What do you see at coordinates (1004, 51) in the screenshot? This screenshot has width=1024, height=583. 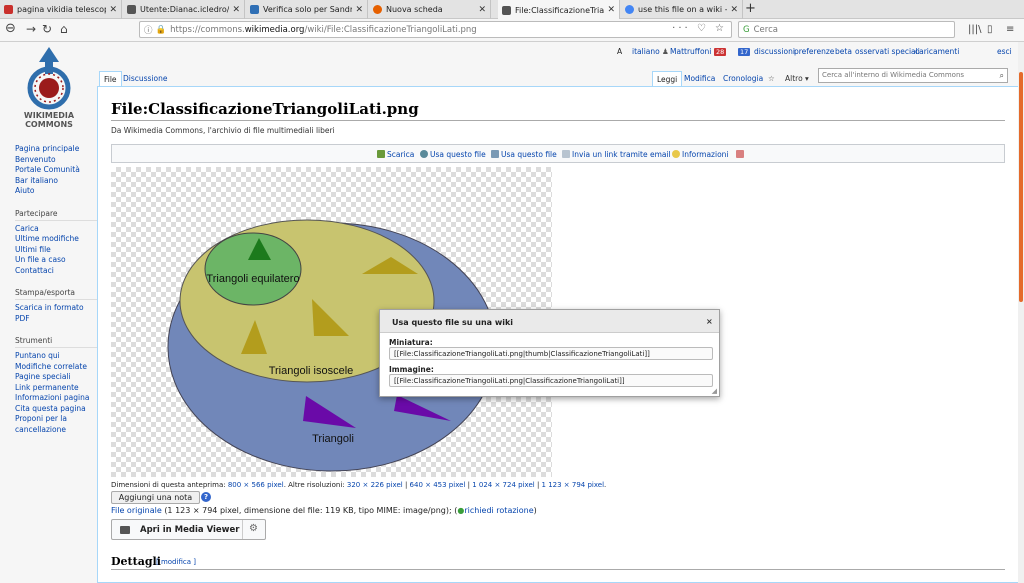 I see `logout-link: esci` at bounding box center [1004, 51].